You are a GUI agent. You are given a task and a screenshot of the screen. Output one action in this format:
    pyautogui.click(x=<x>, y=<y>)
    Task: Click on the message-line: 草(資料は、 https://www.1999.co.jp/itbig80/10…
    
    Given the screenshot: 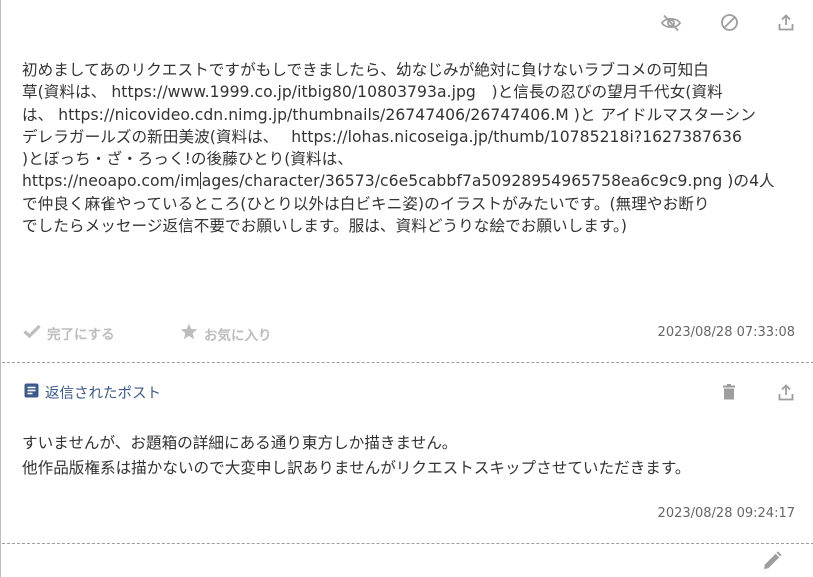 What is the action you would take?
    pyautogui.click(x=372, y=92)
    